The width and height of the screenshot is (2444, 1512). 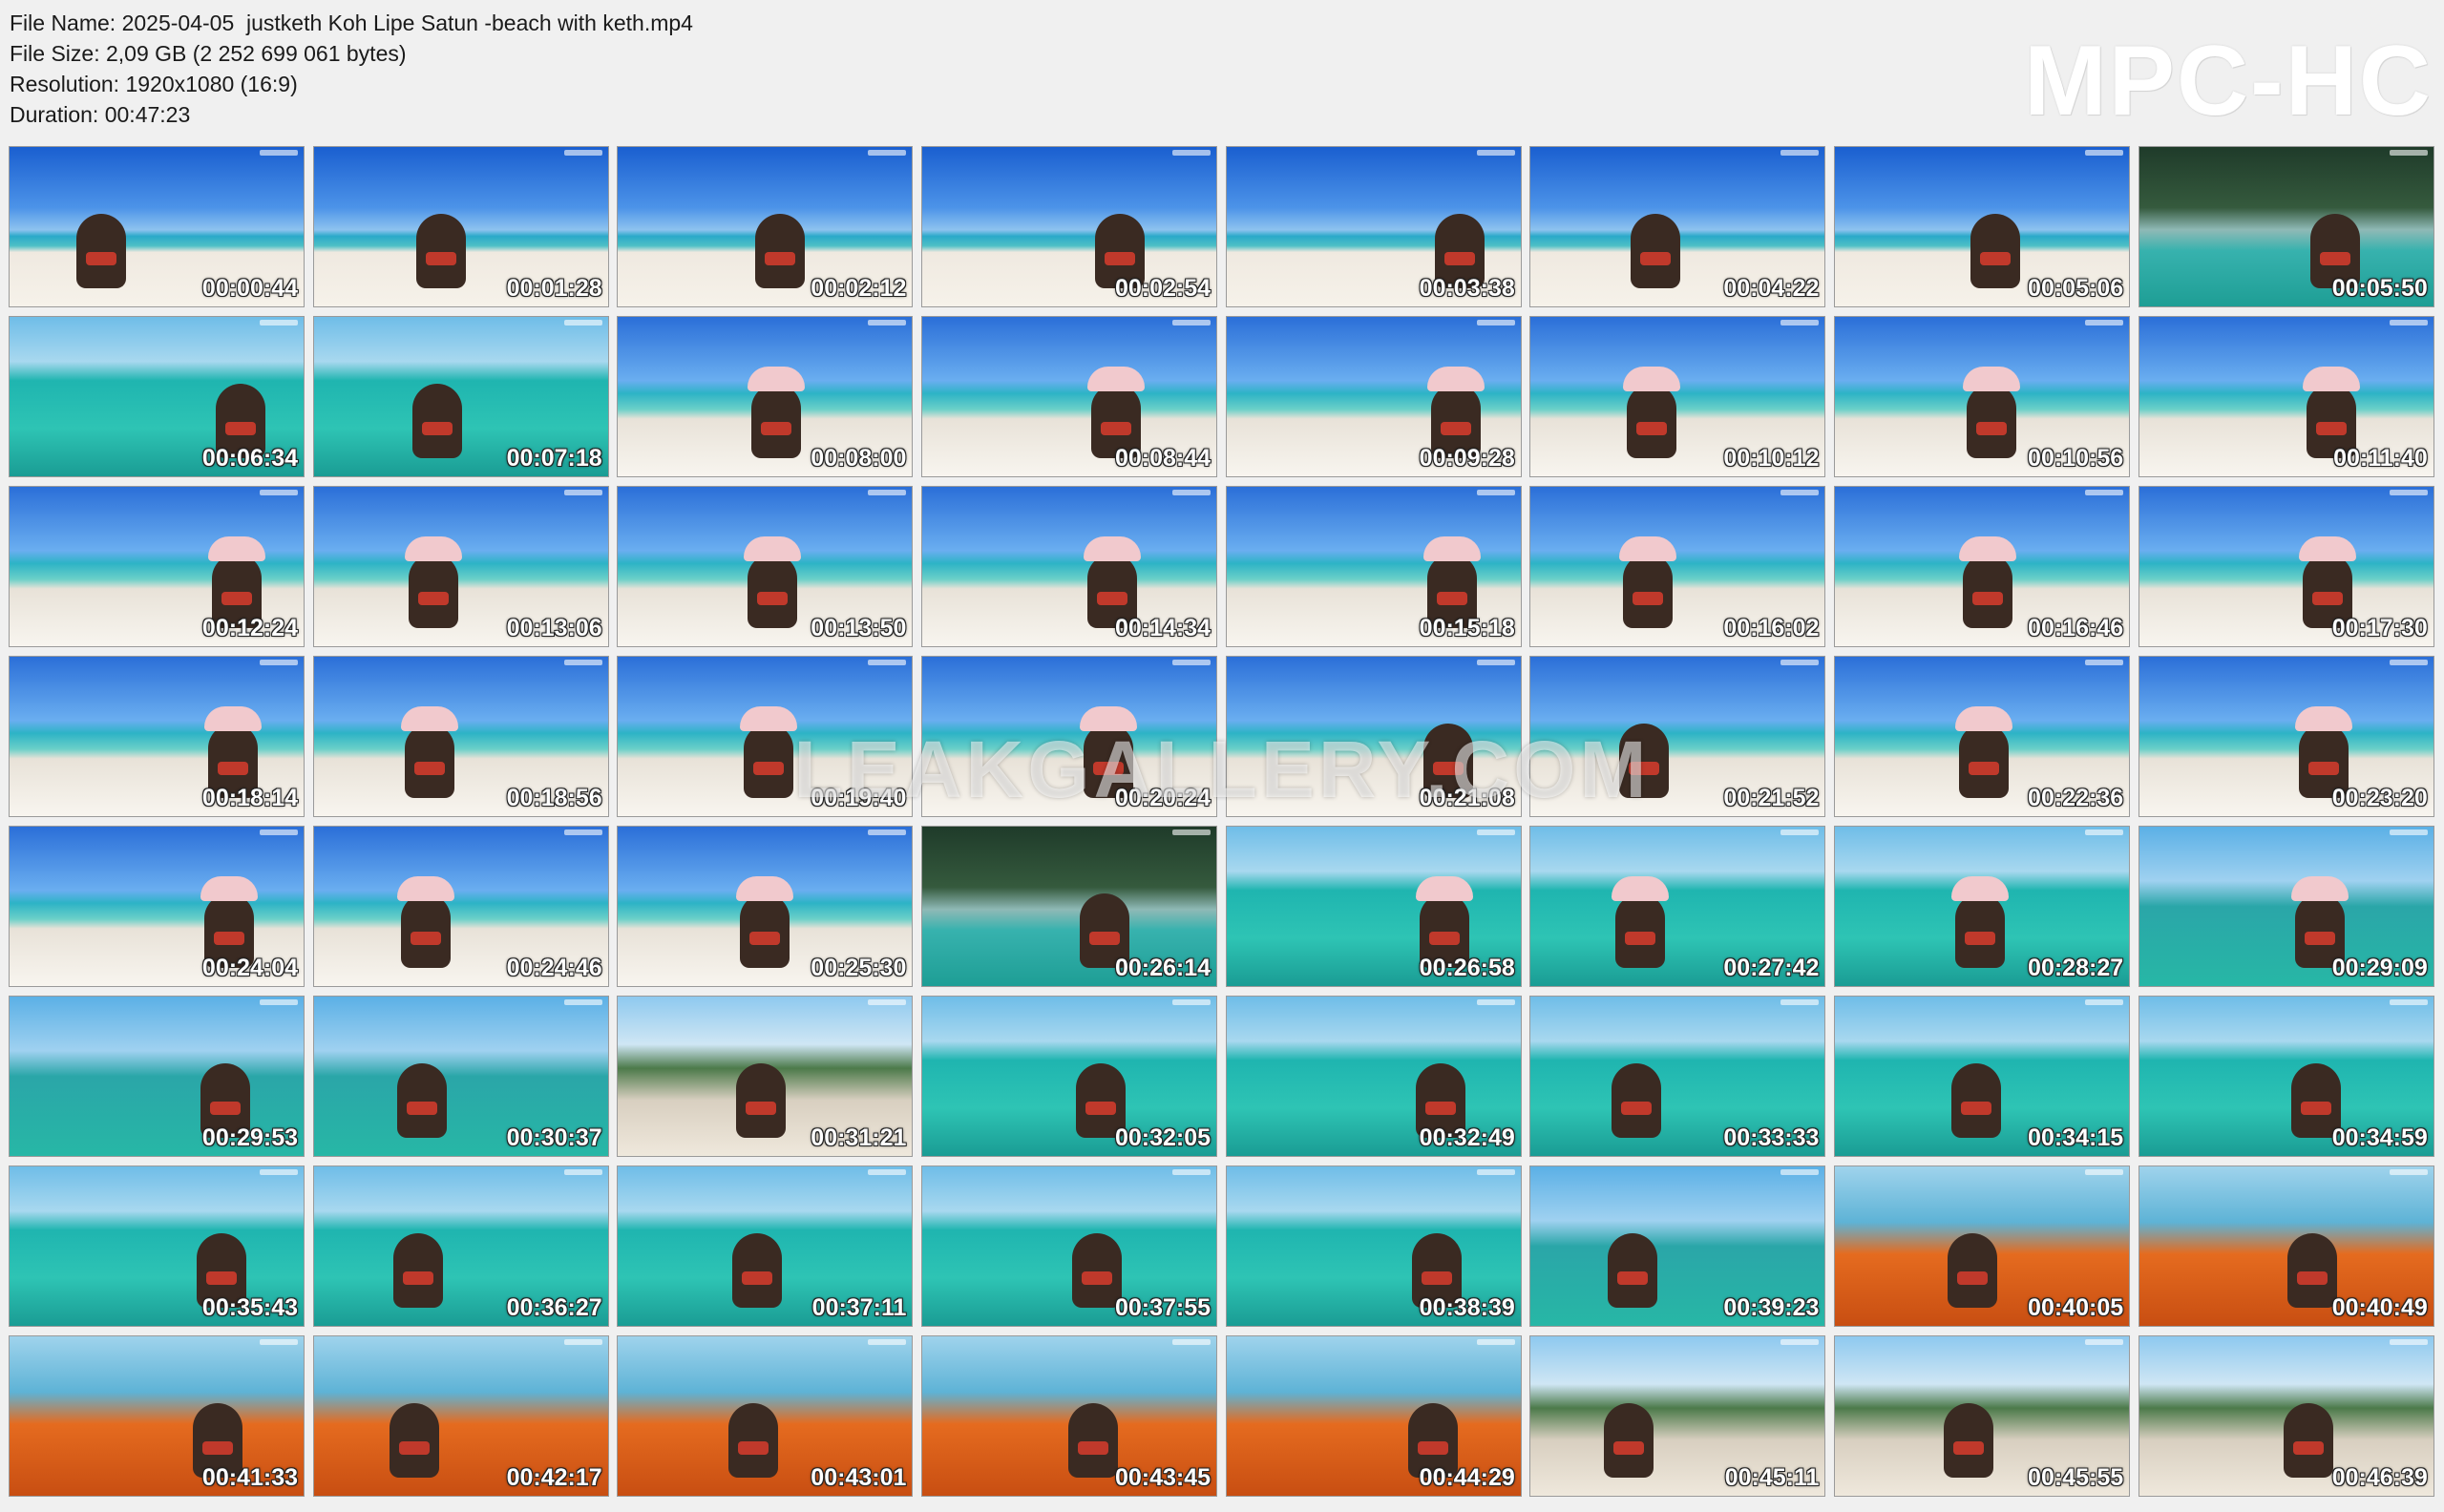 I want to click on timestamp: 00:44:29, so click(x=1467, y=1477).